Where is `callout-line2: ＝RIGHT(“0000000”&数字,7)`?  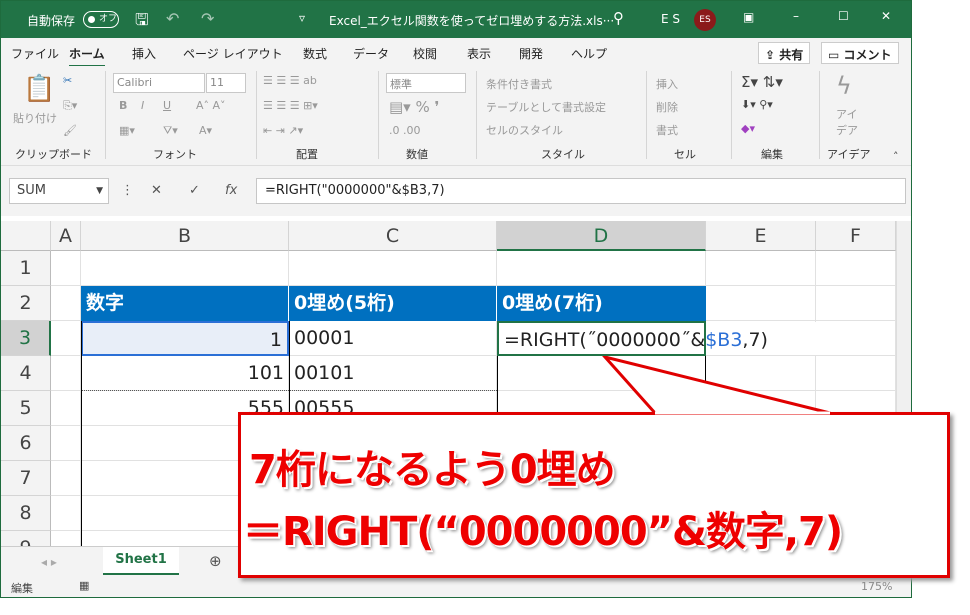 callout-line2: ＝RIGHT(“0000000”&数字,7) is located at coordinates (543, 532).